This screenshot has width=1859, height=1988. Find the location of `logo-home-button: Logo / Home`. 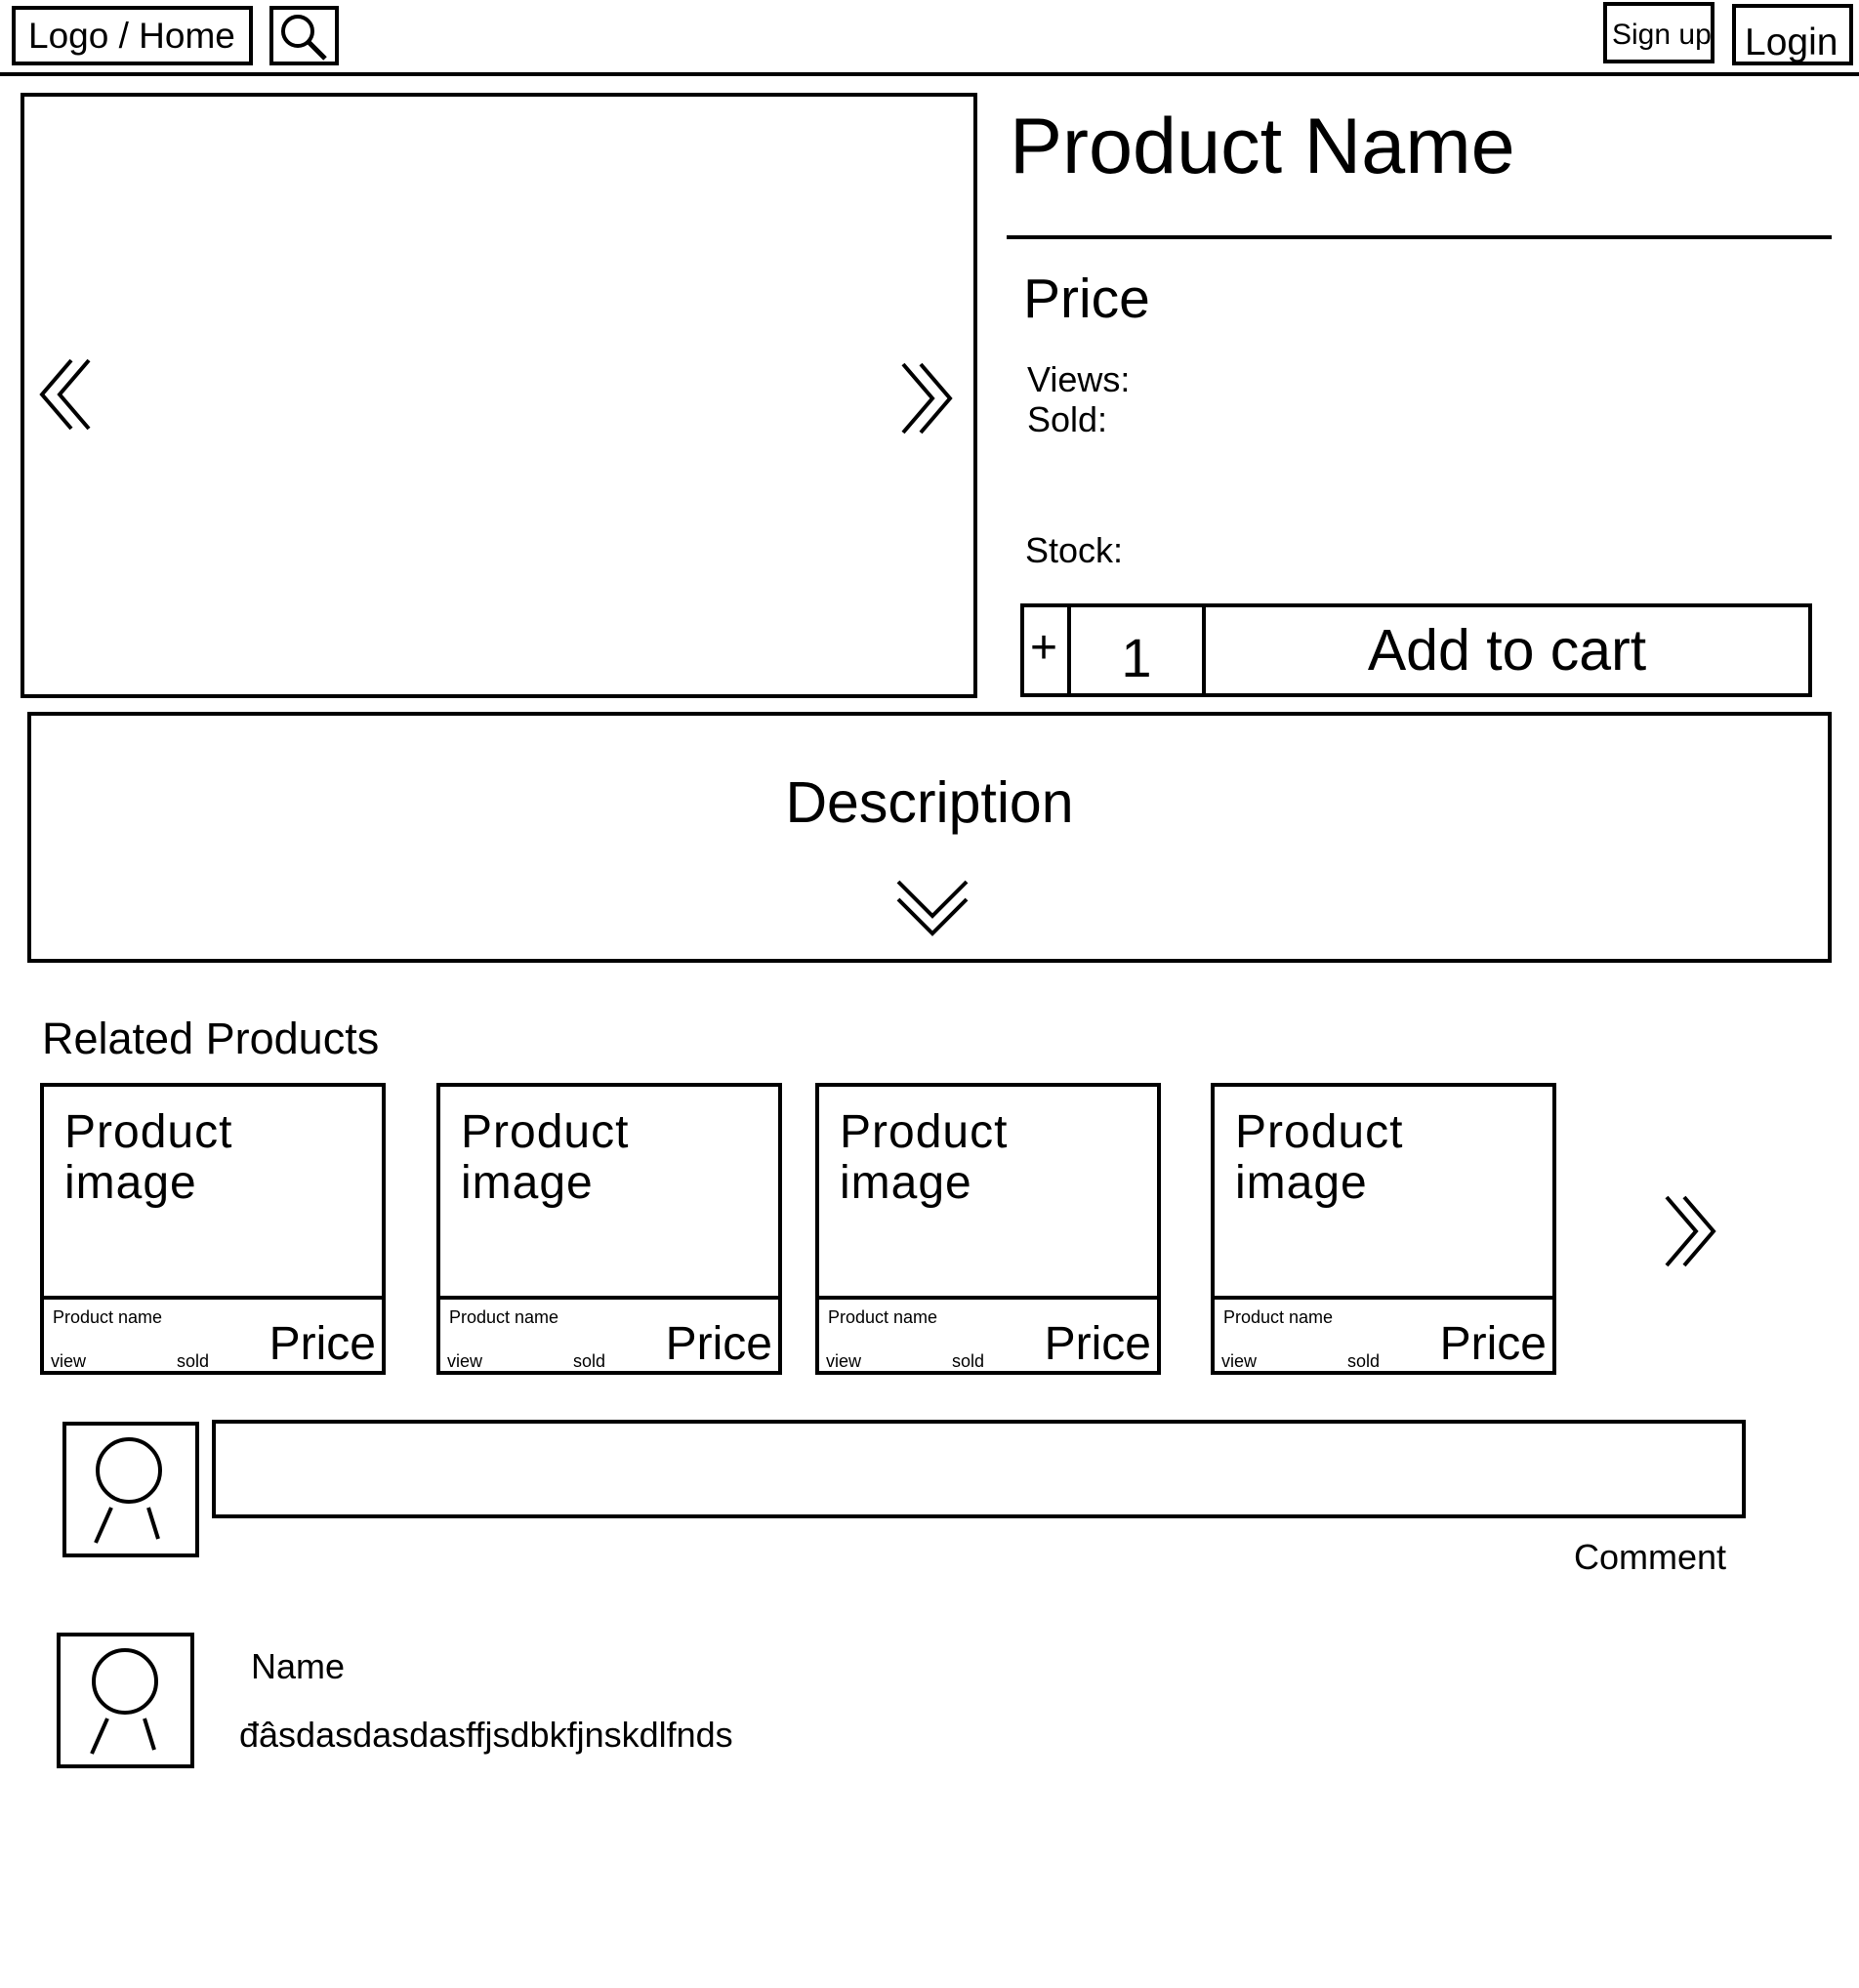

logo-home-button: Logo / Home is located at coordinates (132, 35).